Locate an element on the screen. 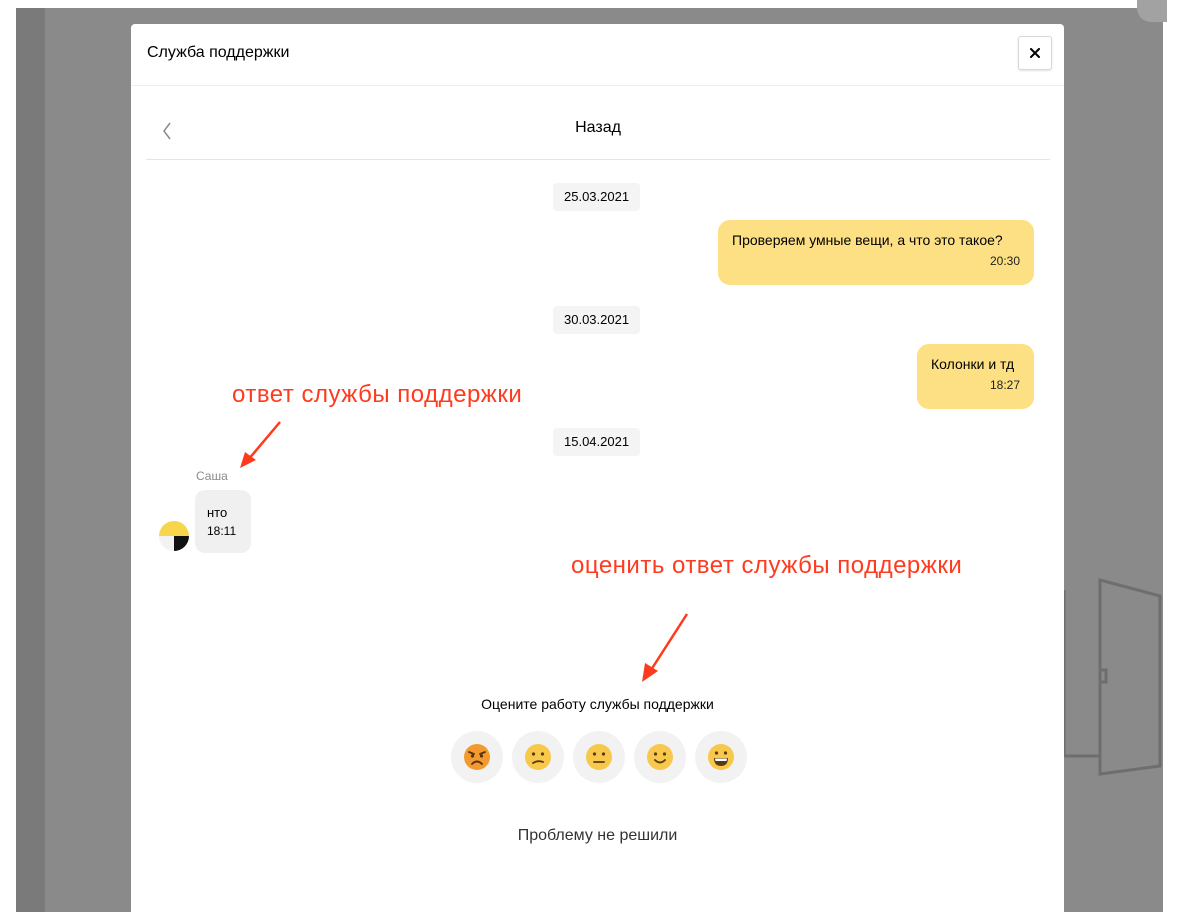 The height and width of the screenshot is (916, 1178). page-side-strip is located at coordinates (30, 456).